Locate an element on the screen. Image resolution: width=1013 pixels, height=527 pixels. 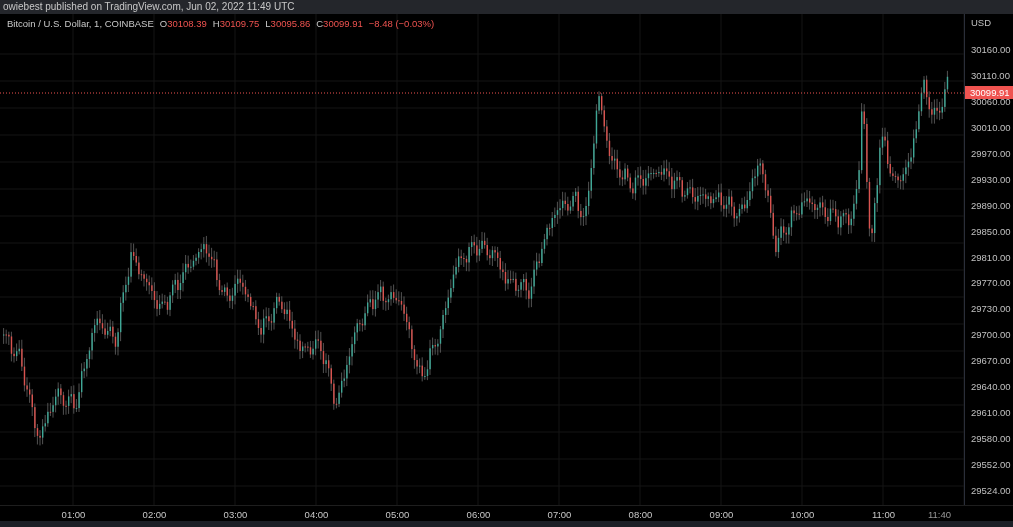
price-tick: 29524.00 is located at coordinates (991, 490).